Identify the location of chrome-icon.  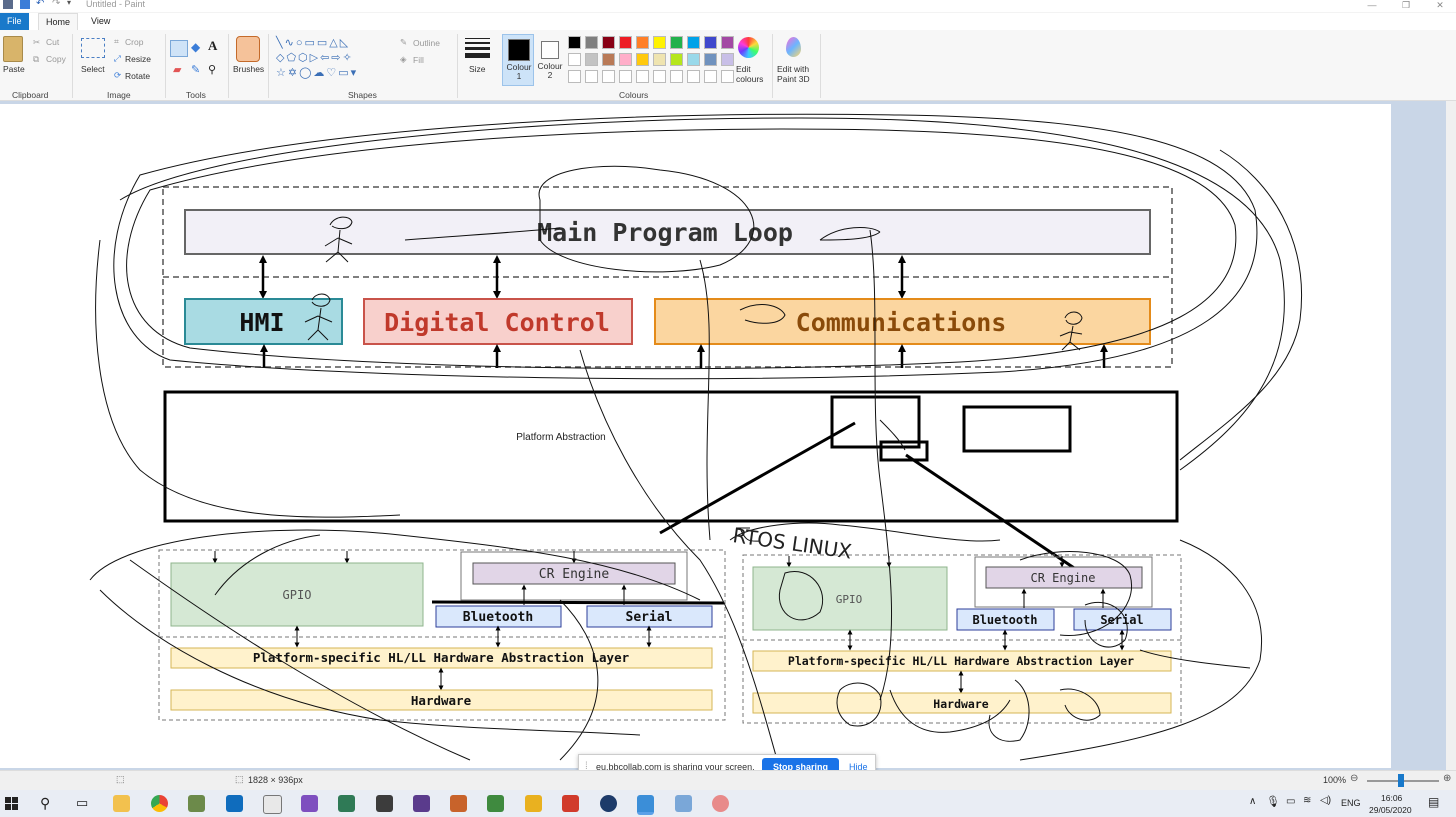
(159, 803).